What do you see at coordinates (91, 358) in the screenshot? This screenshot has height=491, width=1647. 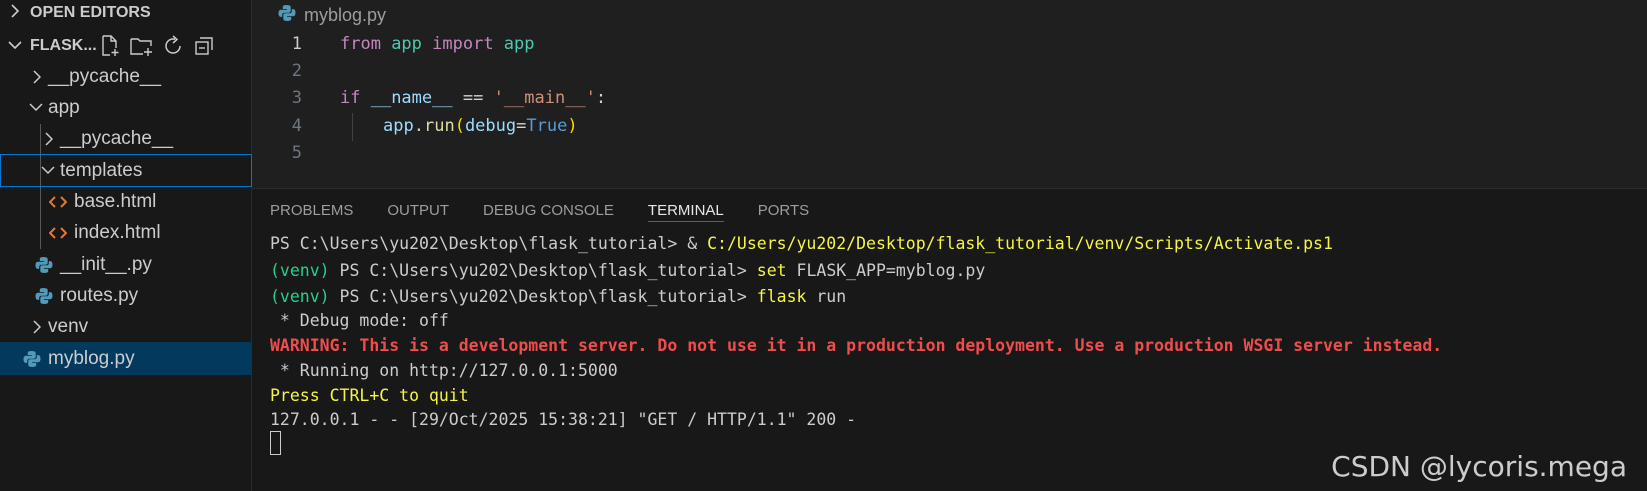 I see `tree-item-label: myblog.py` at bounding box center [91, 358].